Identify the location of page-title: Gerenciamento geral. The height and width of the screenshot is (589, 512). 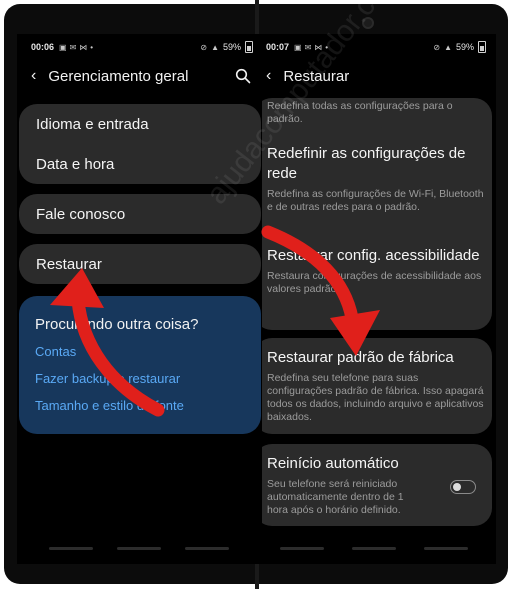
(118, 76).